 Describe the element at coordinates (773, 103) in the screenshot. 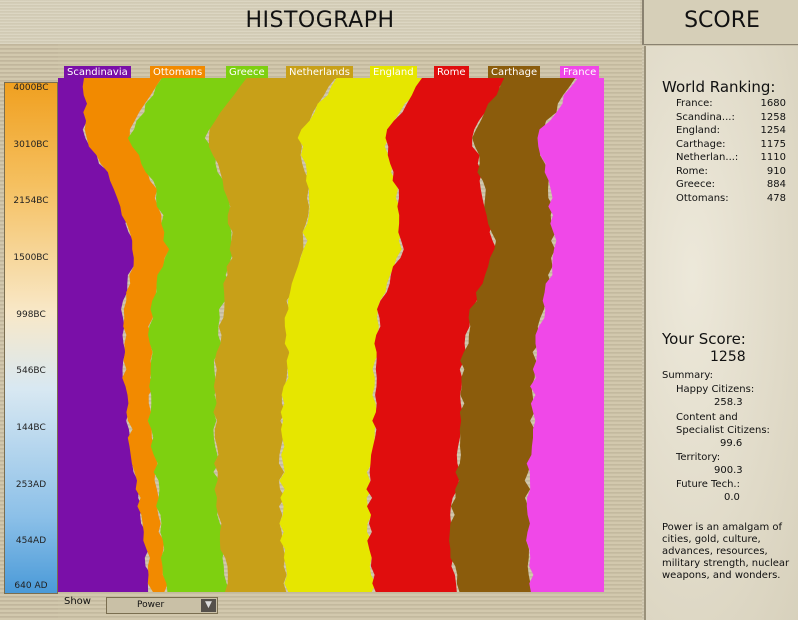

I see `ranking-score: 1680` at that location.